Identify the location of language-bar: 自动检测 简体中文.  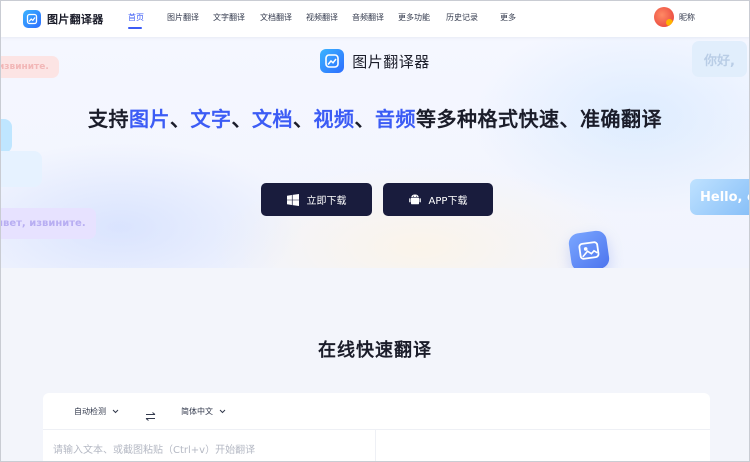
(376, 411).